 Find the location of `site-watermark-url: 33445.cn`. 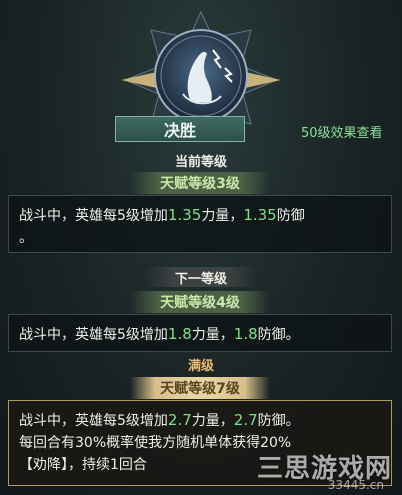

site-watermark-url: 33445.cn is located at coordinates (355, 485).